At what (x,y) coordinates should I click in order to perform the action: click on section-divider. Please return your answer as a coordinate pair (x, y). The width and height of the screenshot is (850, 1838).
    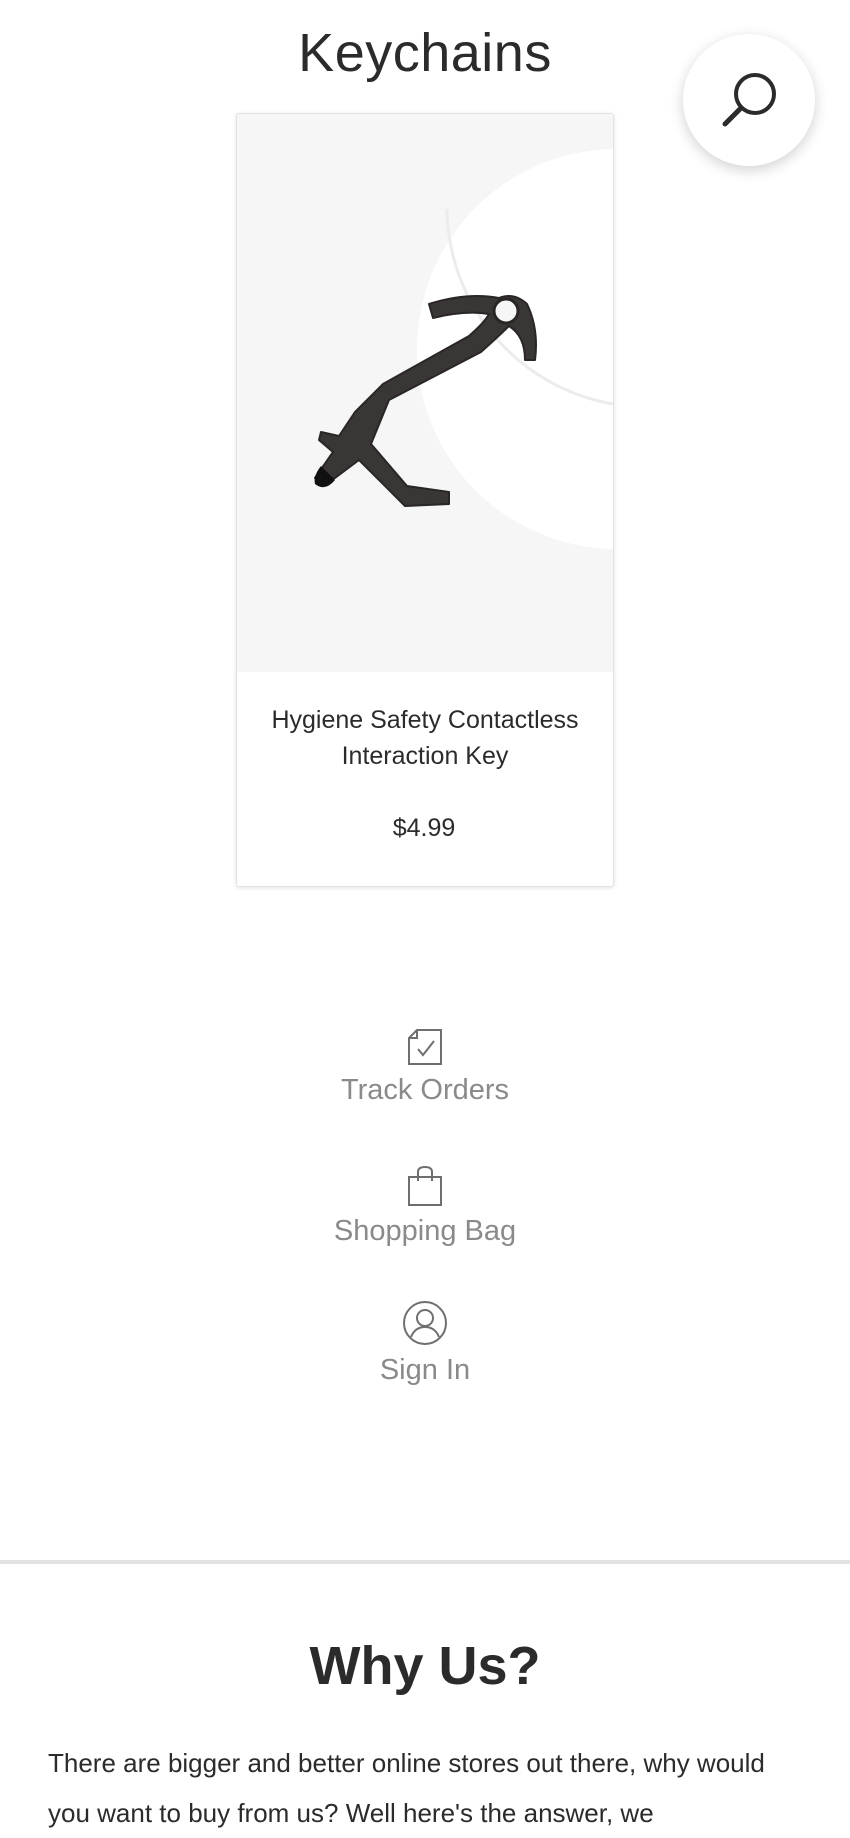
    Looking at the image, I should click on (425, 1562).